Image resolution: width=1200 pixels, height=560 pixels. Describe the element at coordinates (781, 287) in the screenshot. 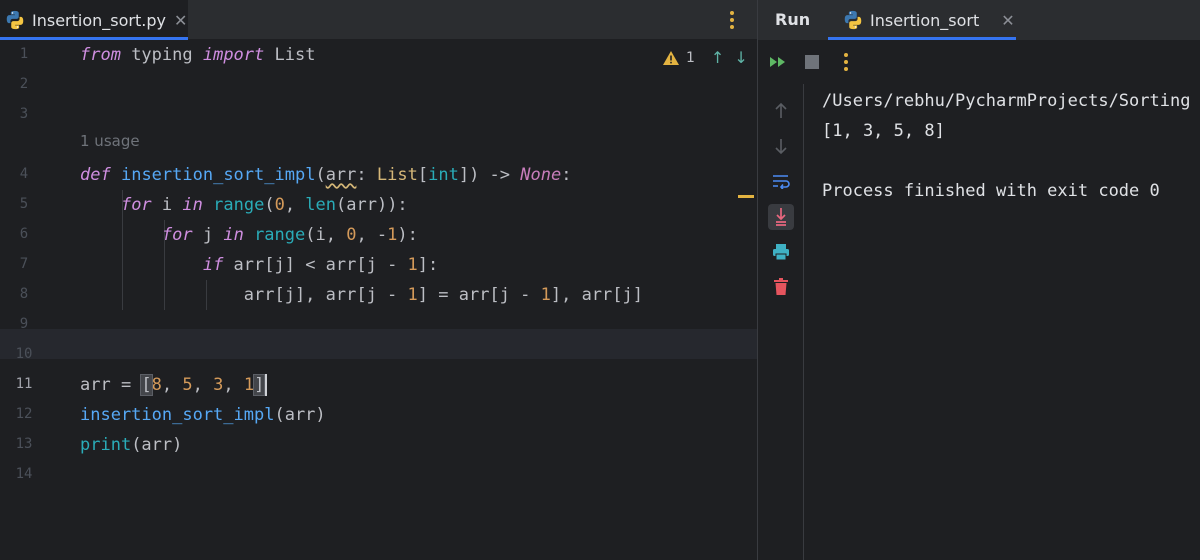

I see `trash-icon` at that location.